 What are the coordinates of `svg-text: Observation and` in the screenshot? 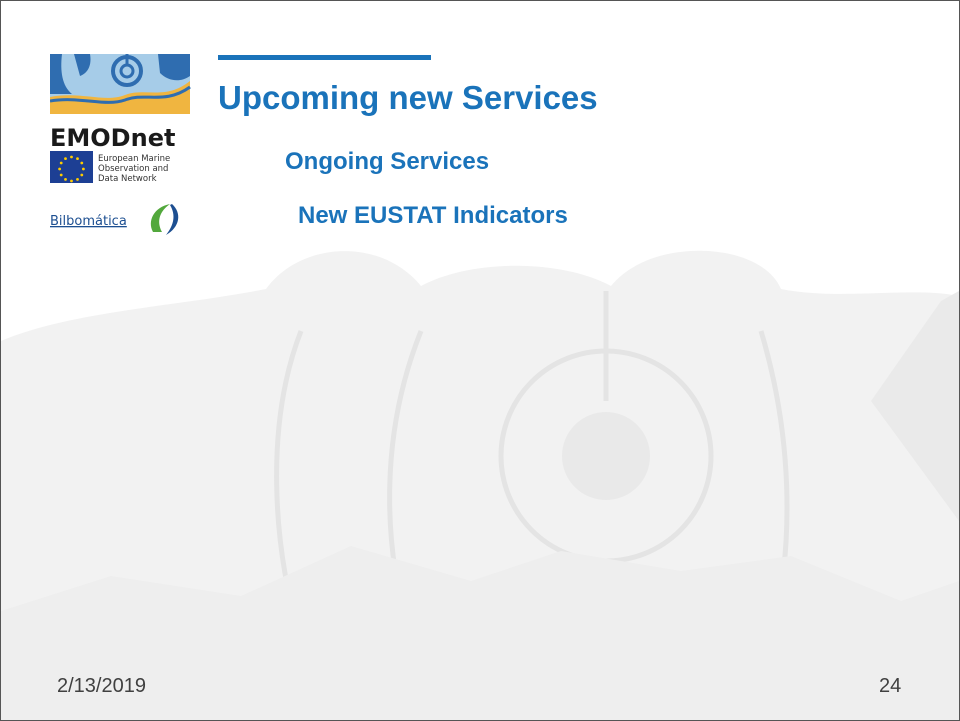 It's located at (133, 169).